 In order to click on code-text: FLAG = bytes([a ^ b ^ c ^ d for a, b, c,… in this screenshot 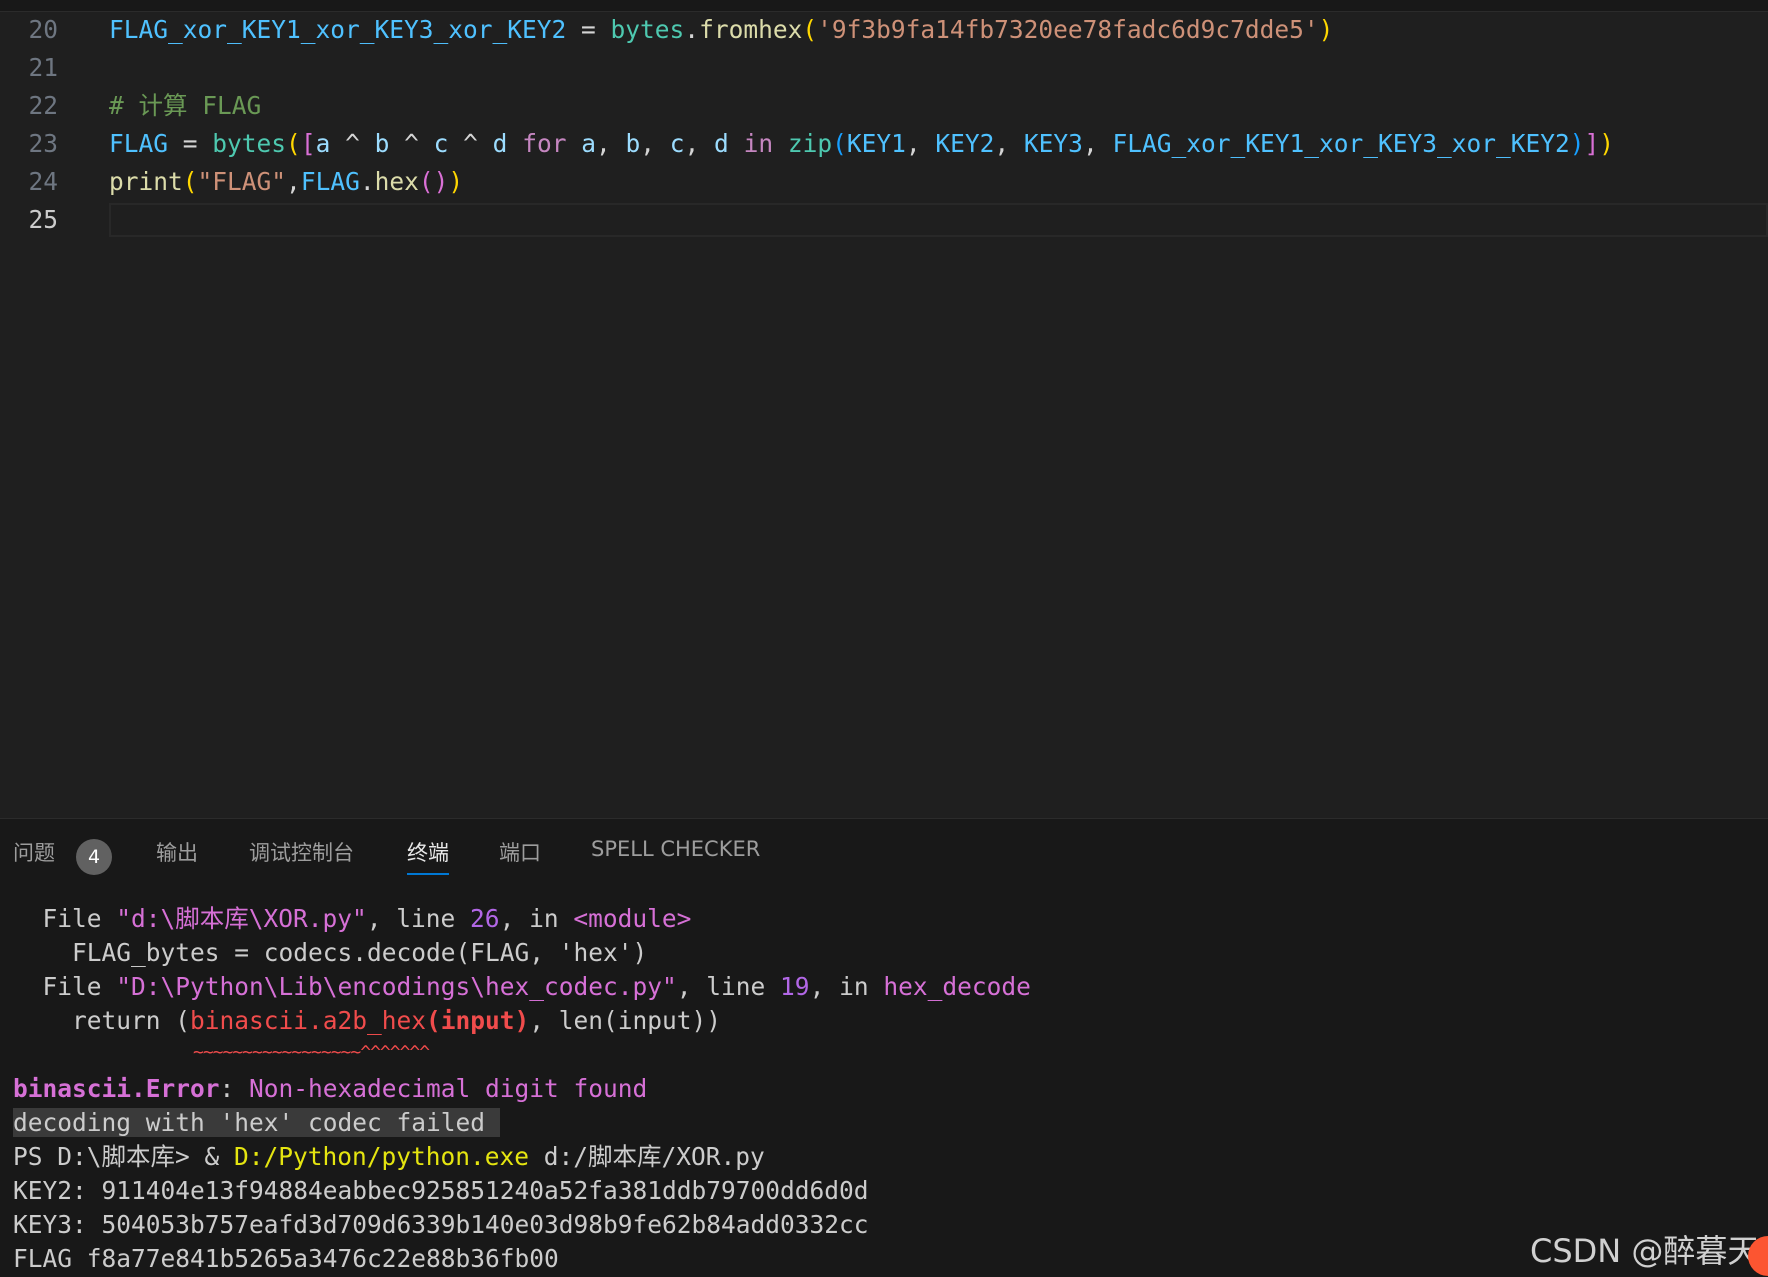, I will do `click(861, 144)`.